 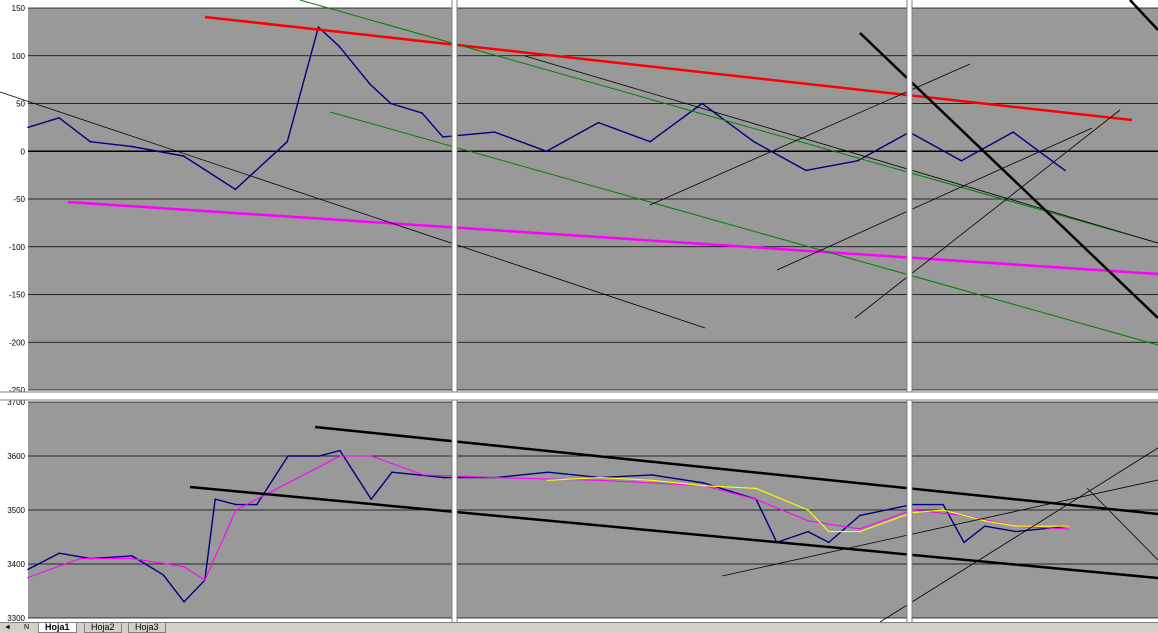 What do you see at coordinates (17, 342) in the screenshot?
I see `top-y-tick-label: -200` at bounding box center [17, 342].